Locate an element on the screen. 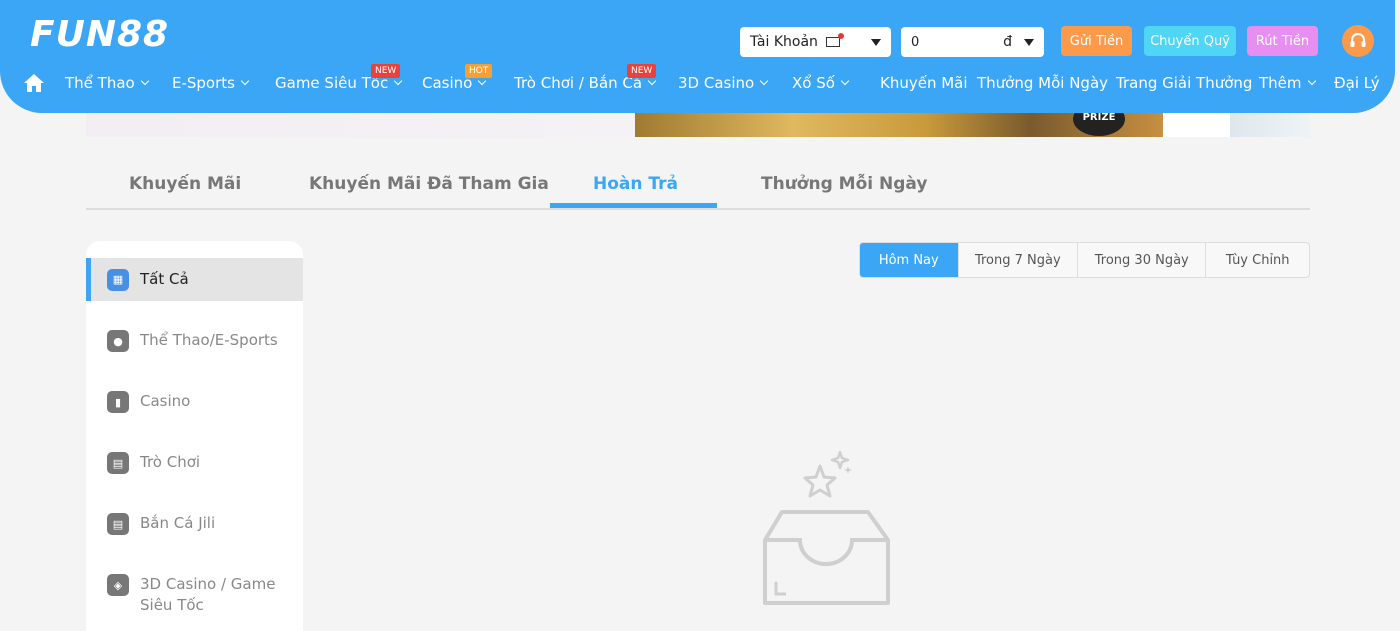 This screenshot has height=631, width=1400. withdraw-button: Rút Tiền is located at coordinates (1282, 41).